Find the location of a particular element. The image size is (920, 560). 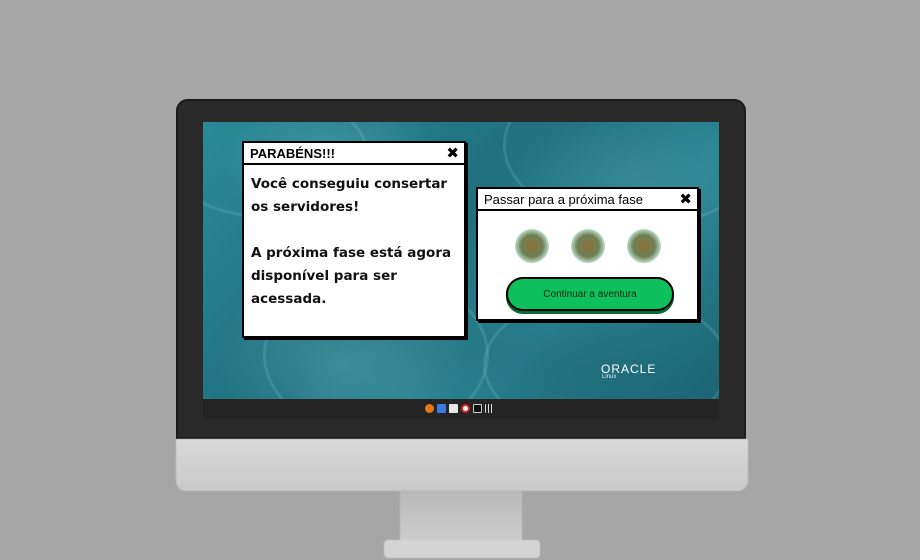

monitor-stand is located at coordinates (461, 518).